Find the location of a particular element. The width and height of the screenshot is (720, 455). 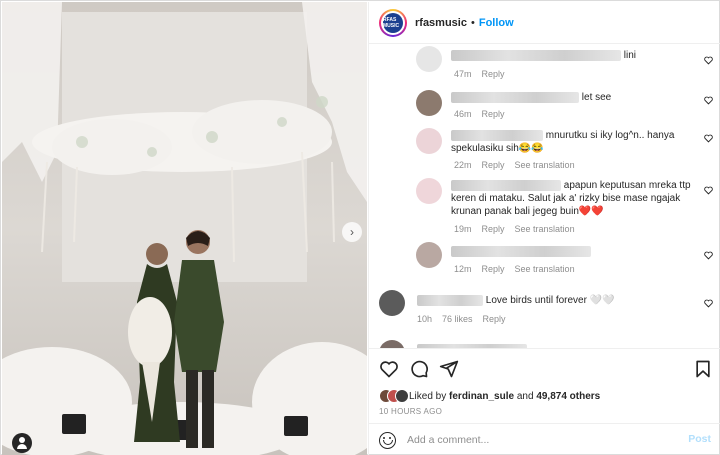

author-avatar: RFAS MUSIC is located at coordinates (393, 22).